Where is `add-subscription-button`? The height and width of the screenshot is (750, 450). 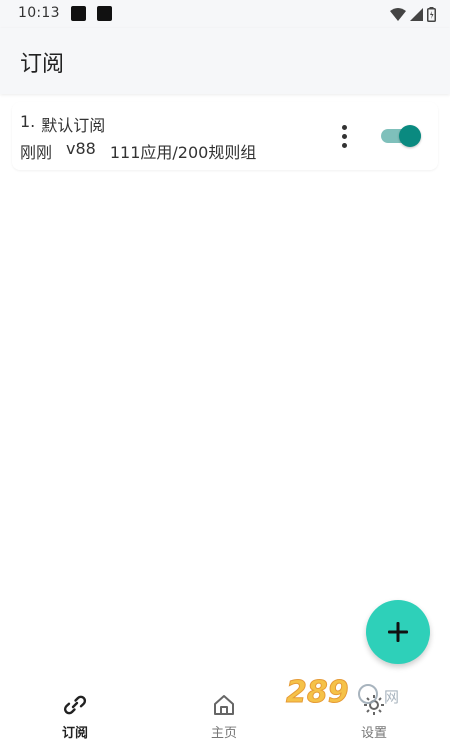
add-subscription-button is located at coordinates (398, 632).